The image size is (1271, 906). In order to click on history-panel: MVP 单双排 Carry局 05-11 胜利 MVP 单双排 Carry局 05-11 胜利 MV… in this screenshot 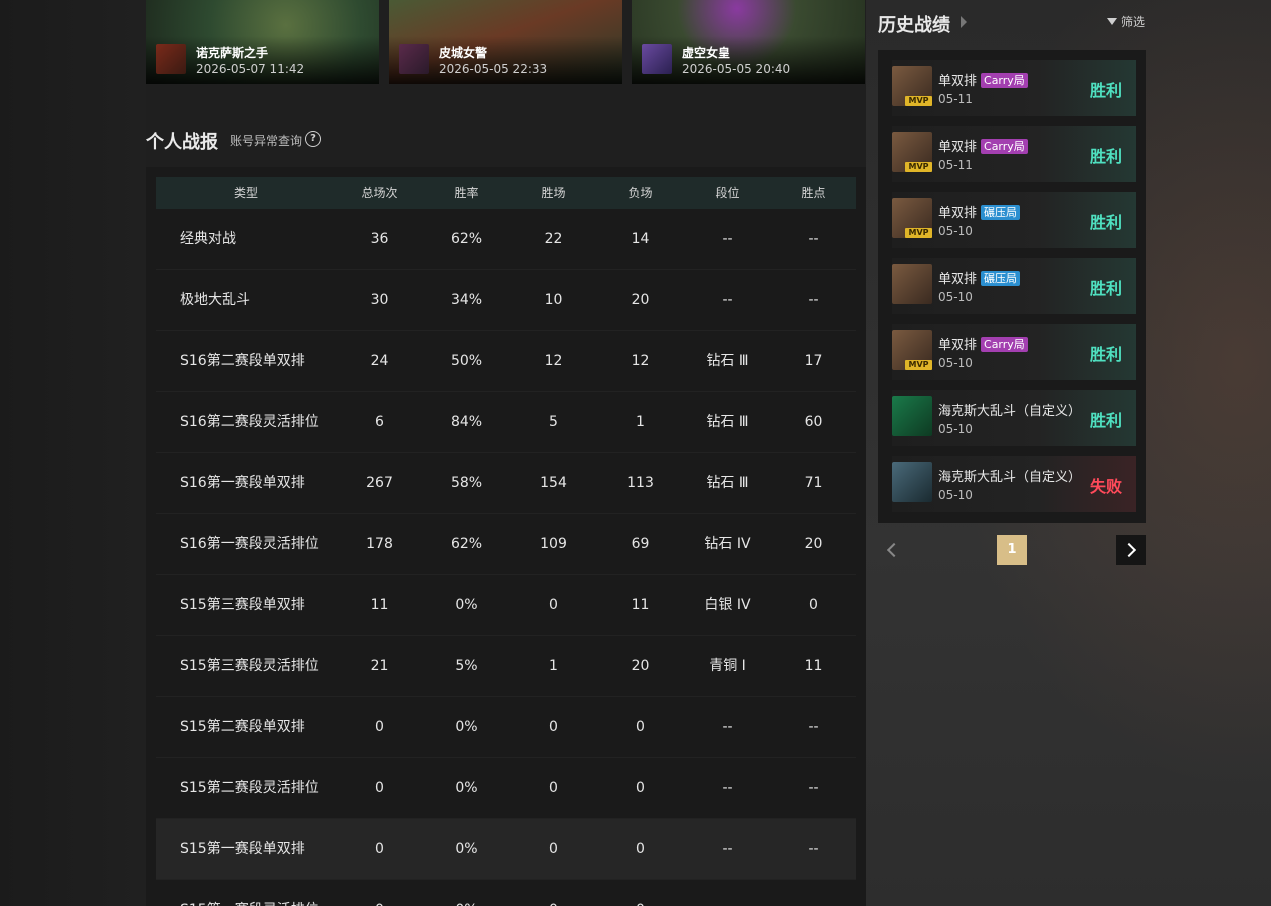, I will do `click(1012, 286)`.